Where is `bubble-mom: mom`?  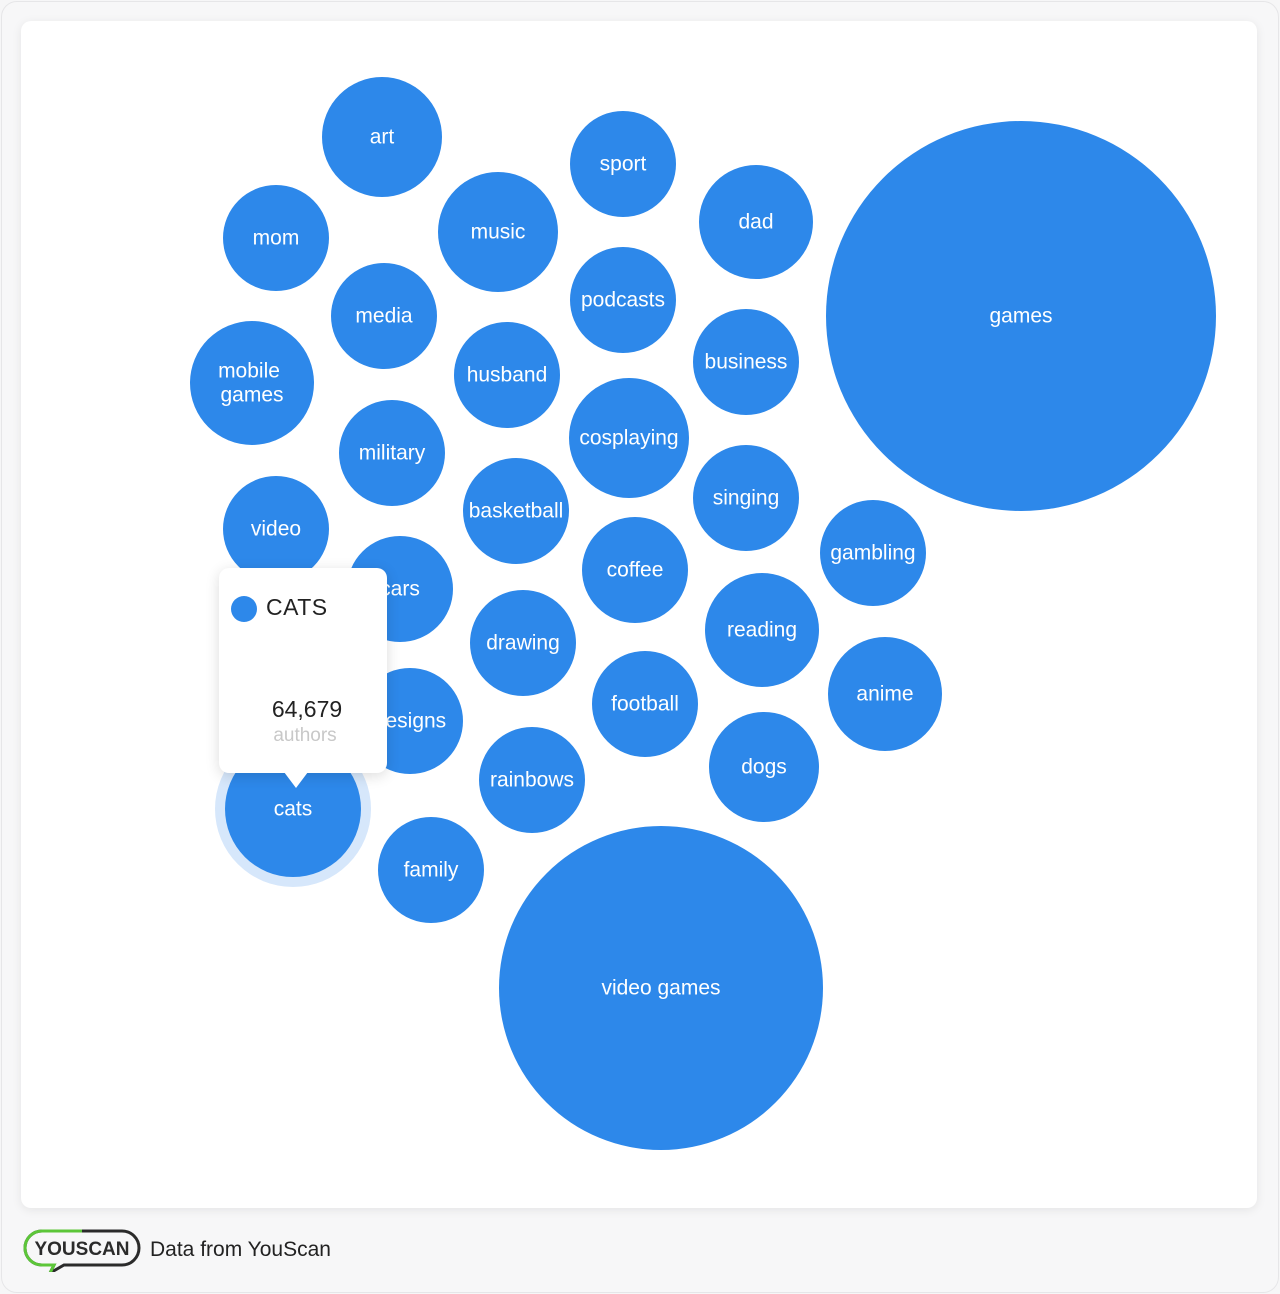
bubble-mom: mom is located at coordinates (276, 238).